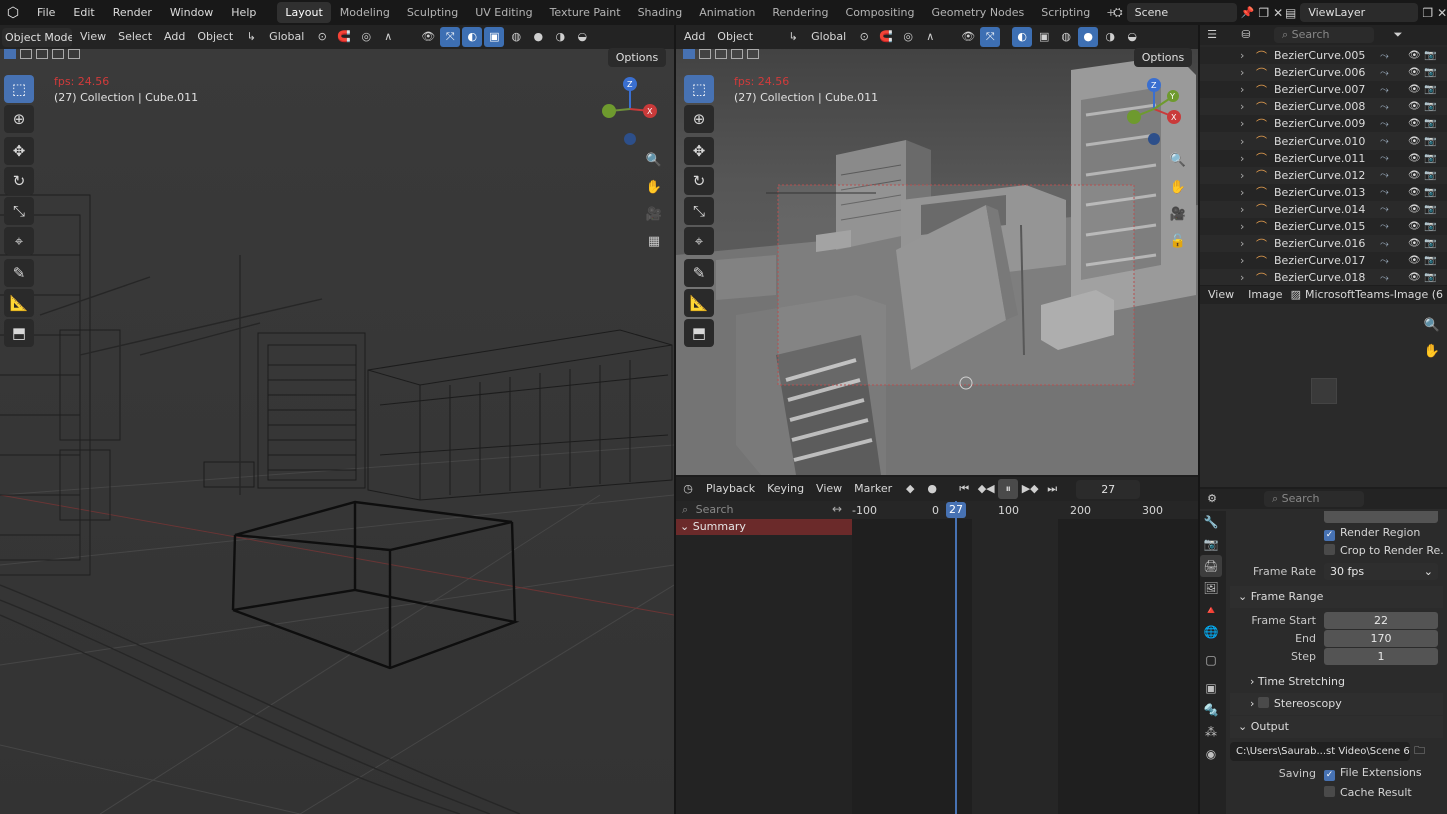  Describe the element at coordinates (174, 37) in the screenshot. I see `left-viewport-menu-add: Add` at that location.